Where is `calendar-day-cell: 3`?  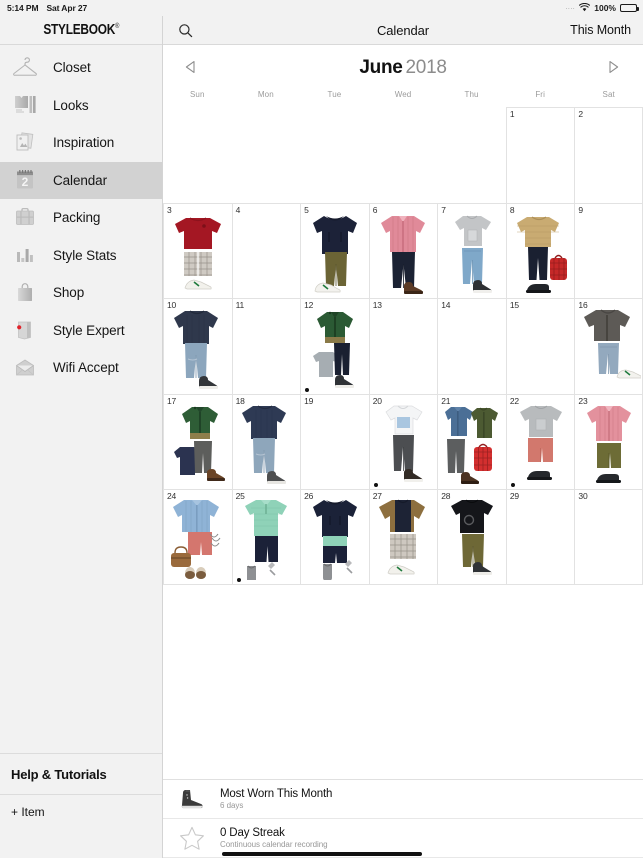
calendar-day-cell: 3 is located at coordinates (197, 250).